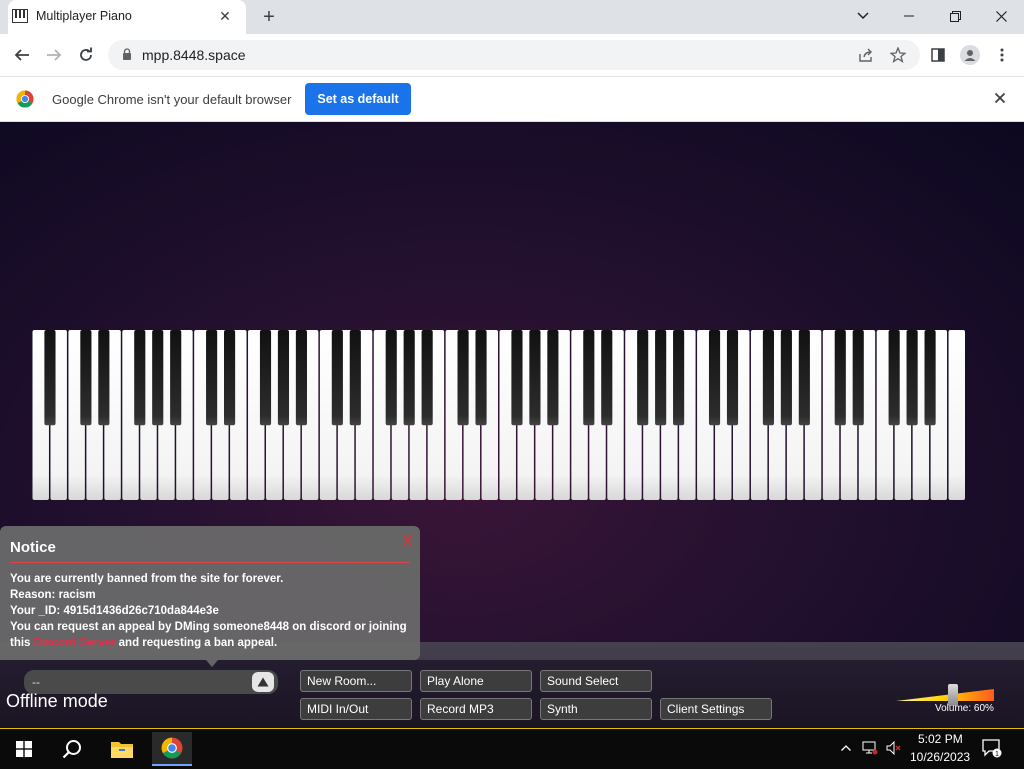  I want to click on forward-arrow-icon, so click(54, 55).